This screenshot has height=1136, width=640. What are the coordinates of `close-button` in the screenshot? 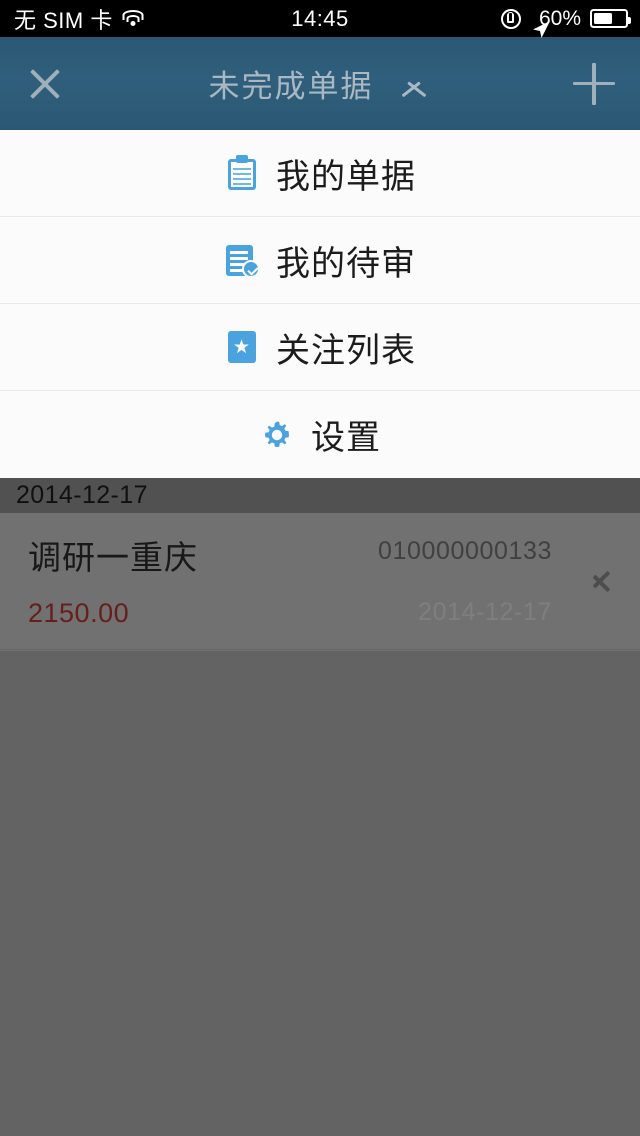 It's located at (45, 83).